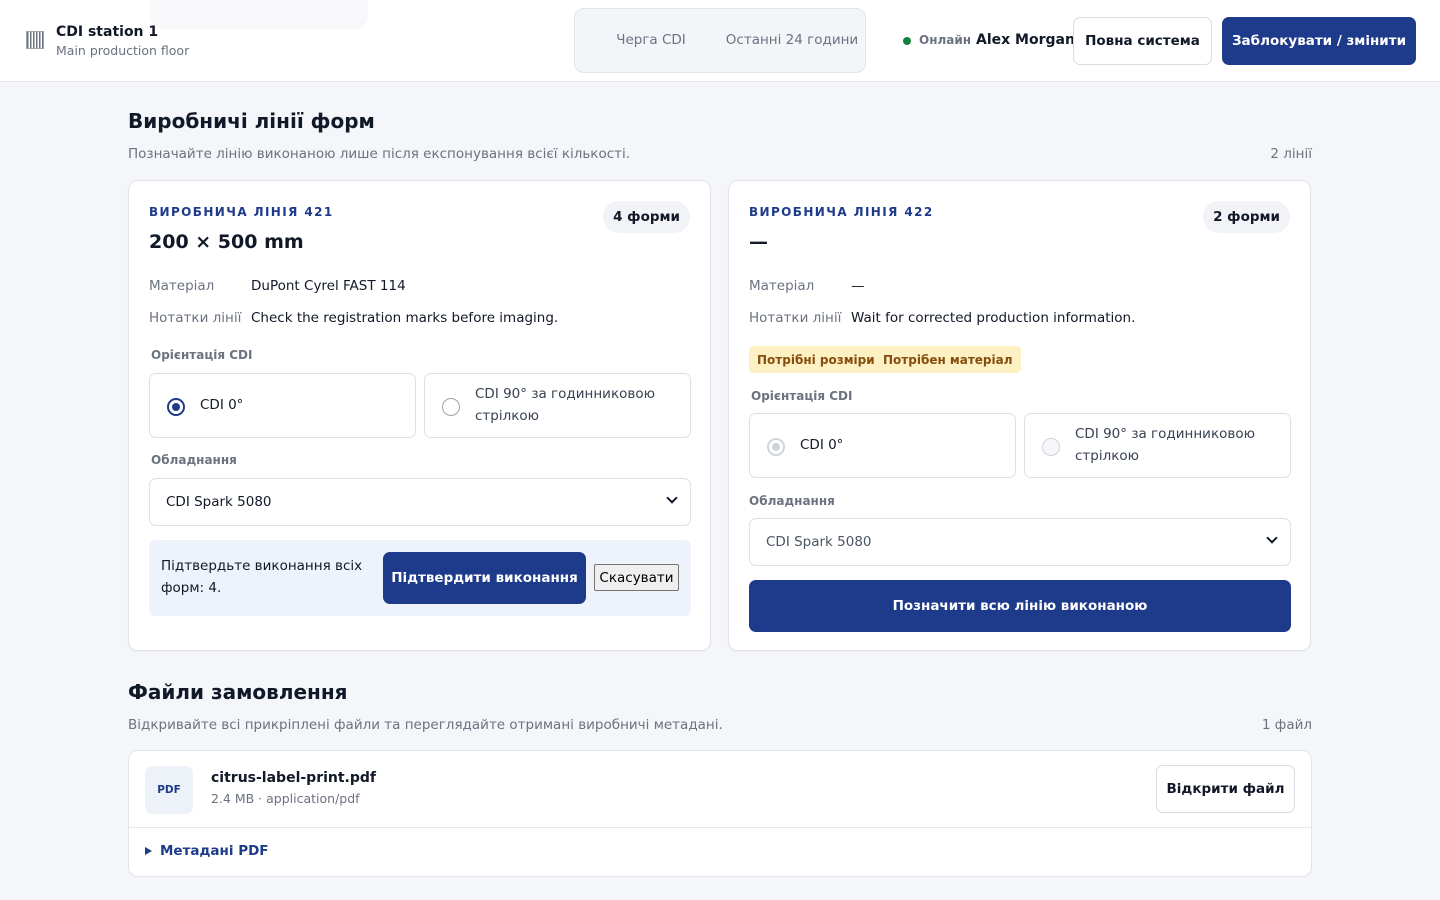 The height and width of the screenshot is (900, 1440). What do you see at coordinates (484, 578) in the screenshot?
I see `confirm-completion-button: Підтвердити виконання` at bounding box center [484, 578].